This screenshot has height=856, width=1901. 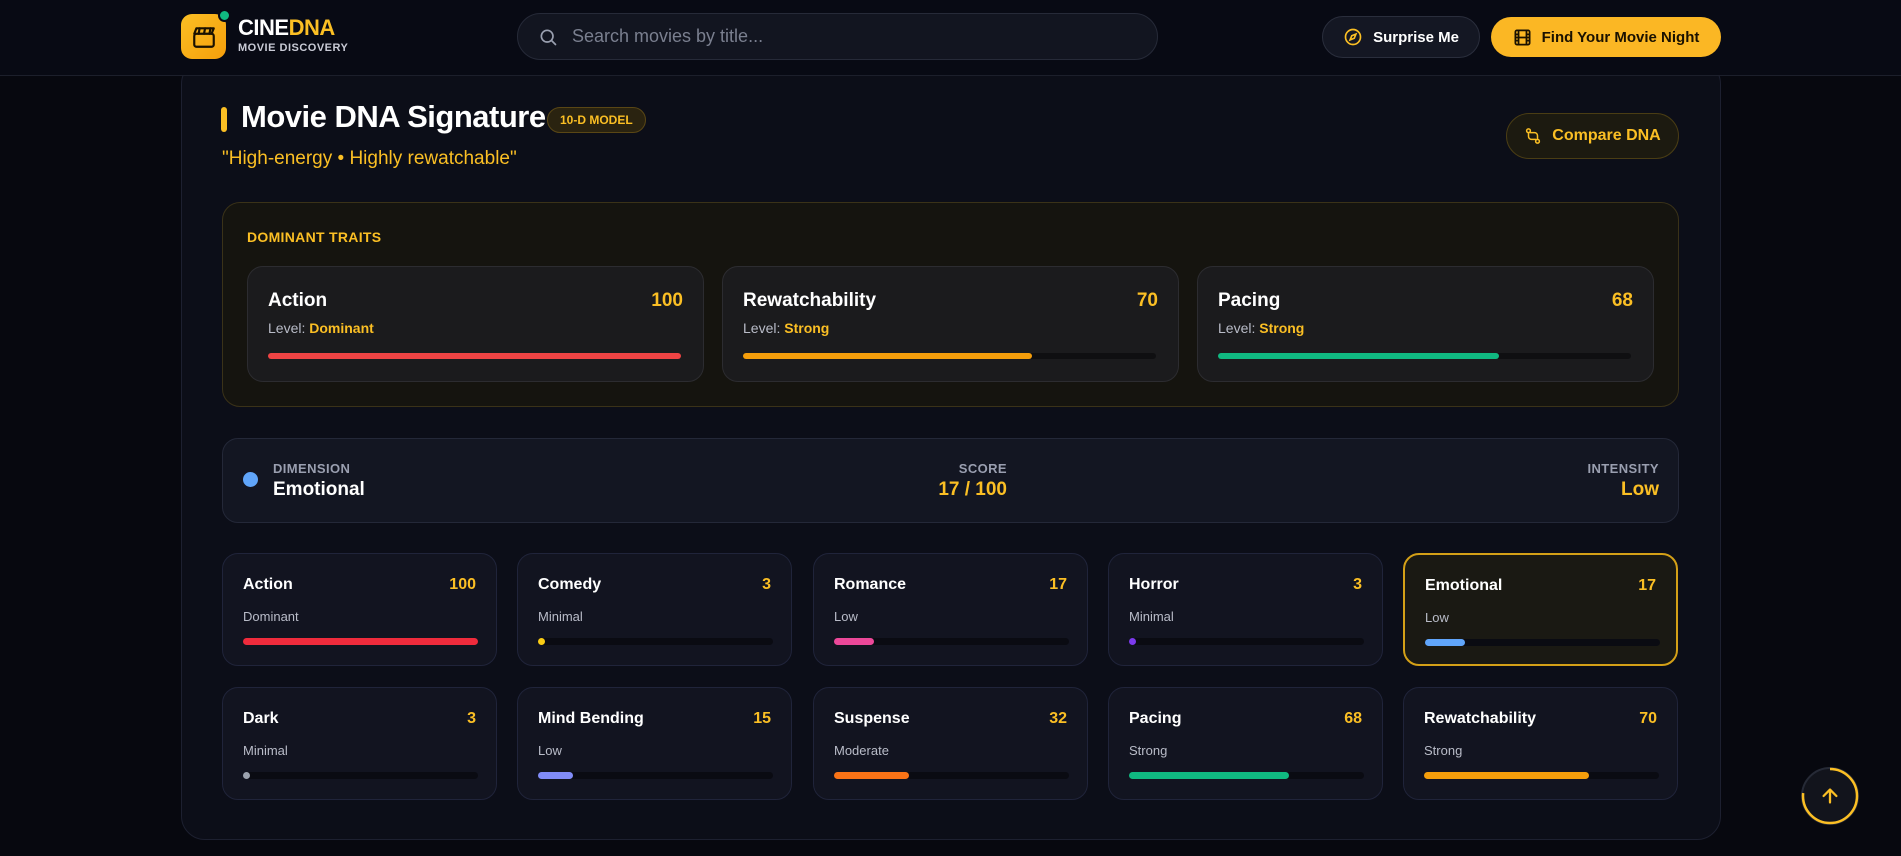 What do you see at coordinates (1480, 718) in the screenshot?
I see `dimension-name: Rewatchability` at bounding box center [1480, 718].